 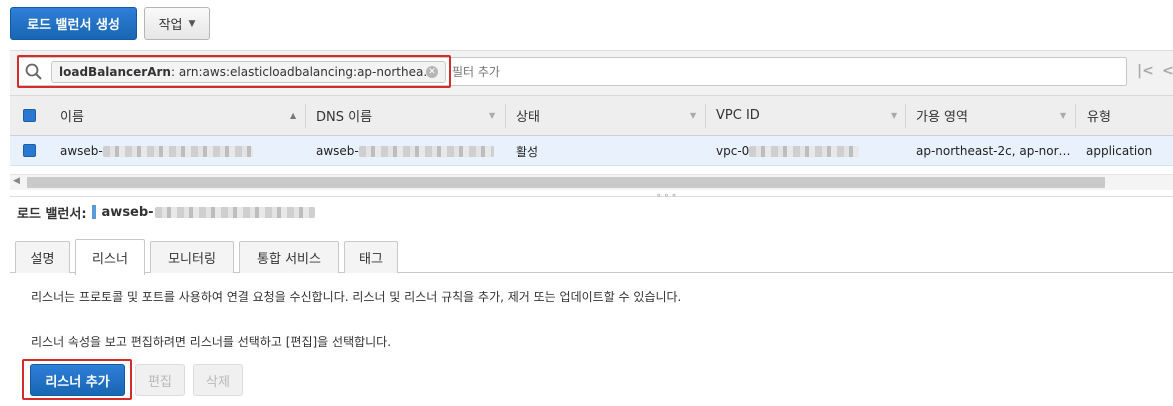 I want to click on cell-state: 활성, so click(x=527, y=151).